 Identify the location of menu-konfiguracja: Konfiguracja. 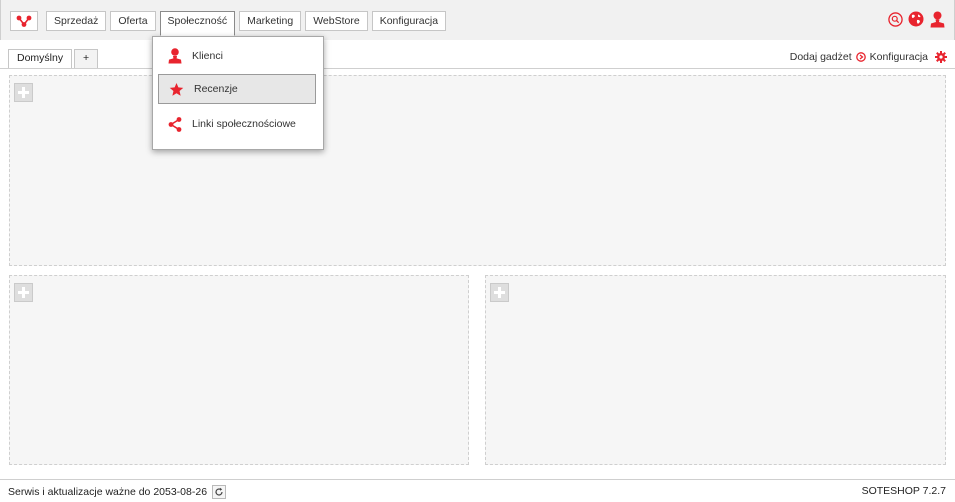
(409, 21).